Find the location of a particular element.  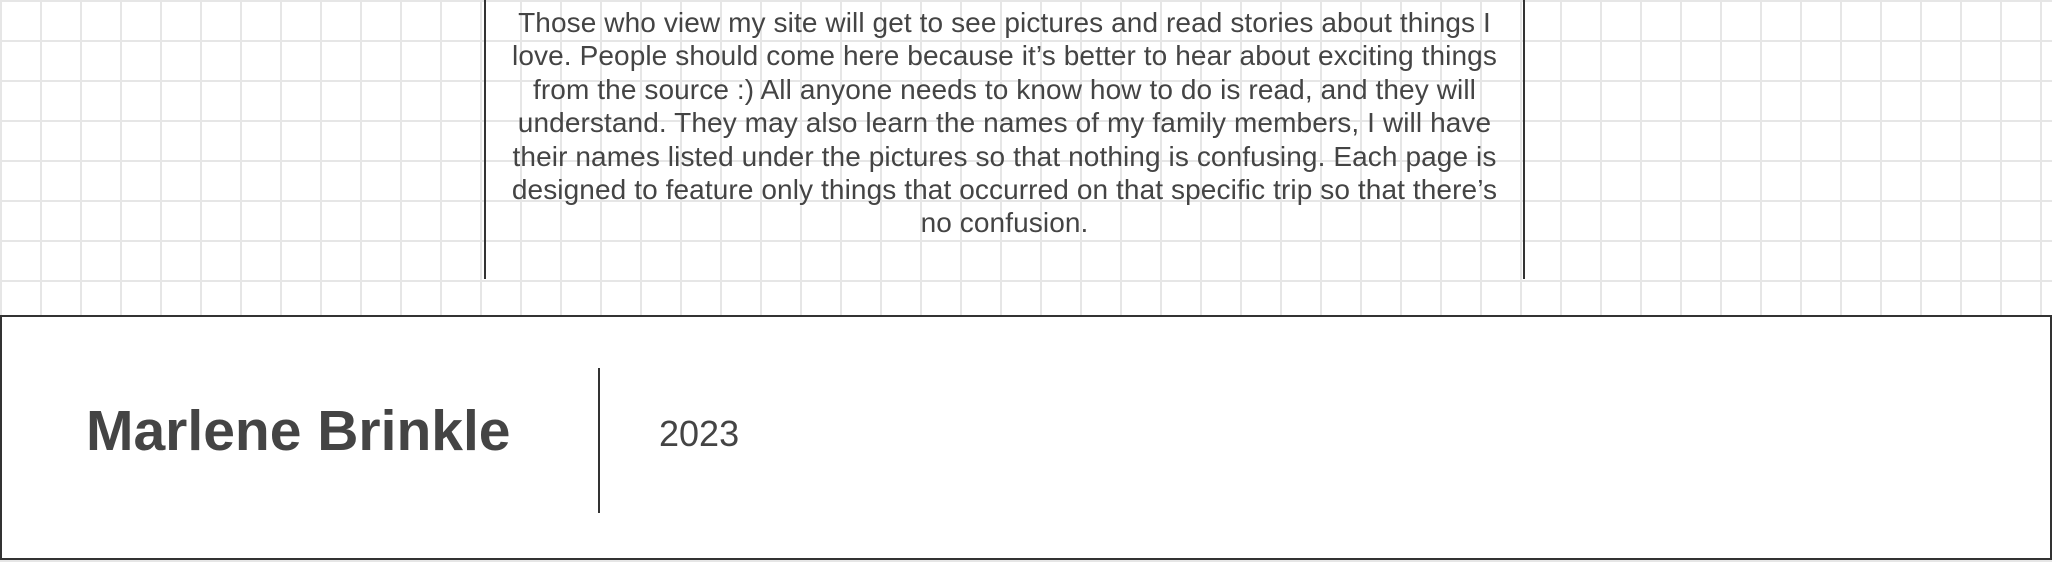

footer-year: 2023 is located at coordinates (699, 433).